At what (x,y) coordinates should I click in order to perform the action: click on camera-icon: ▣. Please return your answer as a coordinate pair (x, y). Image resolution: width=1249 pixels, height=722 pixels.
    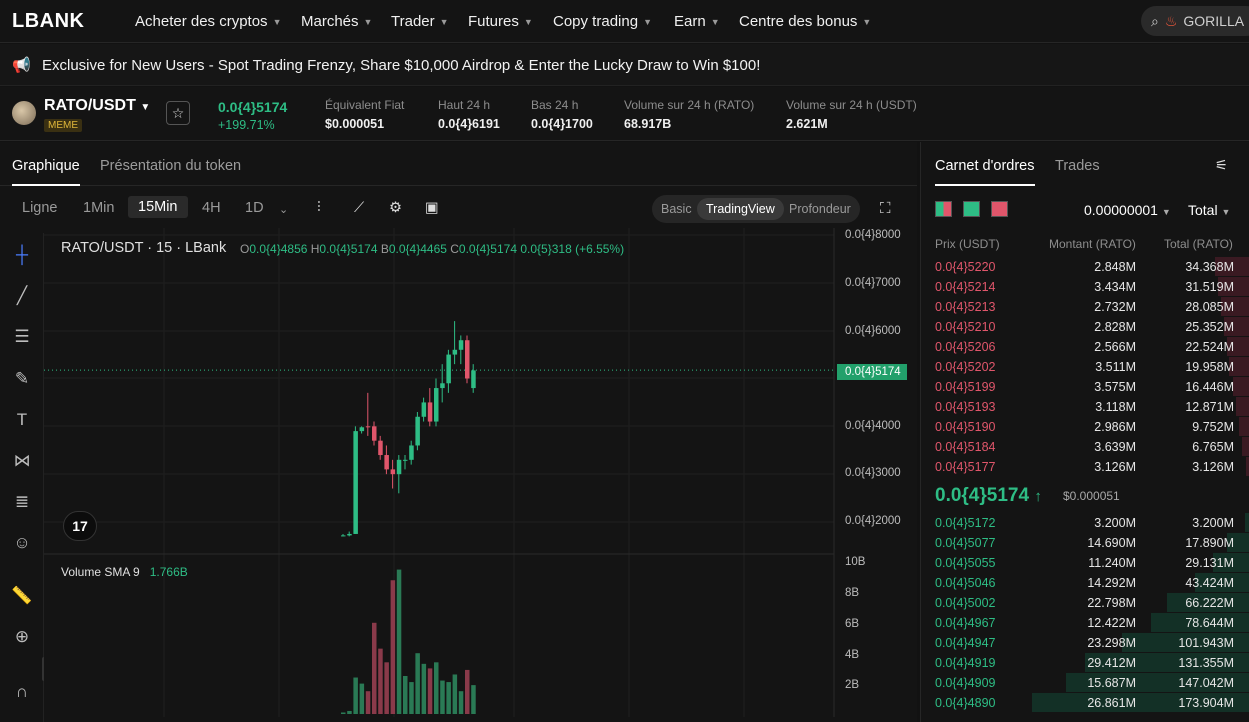
    Looking at the image, I should click on (432, 208).